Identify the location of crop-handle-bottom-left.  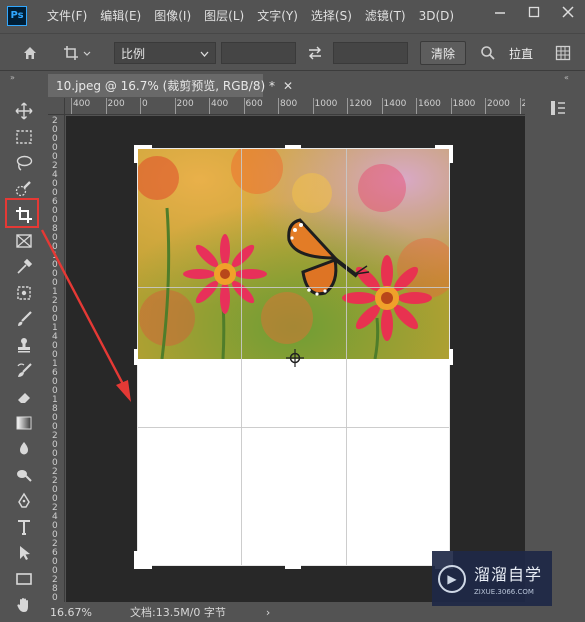
(136, 560).